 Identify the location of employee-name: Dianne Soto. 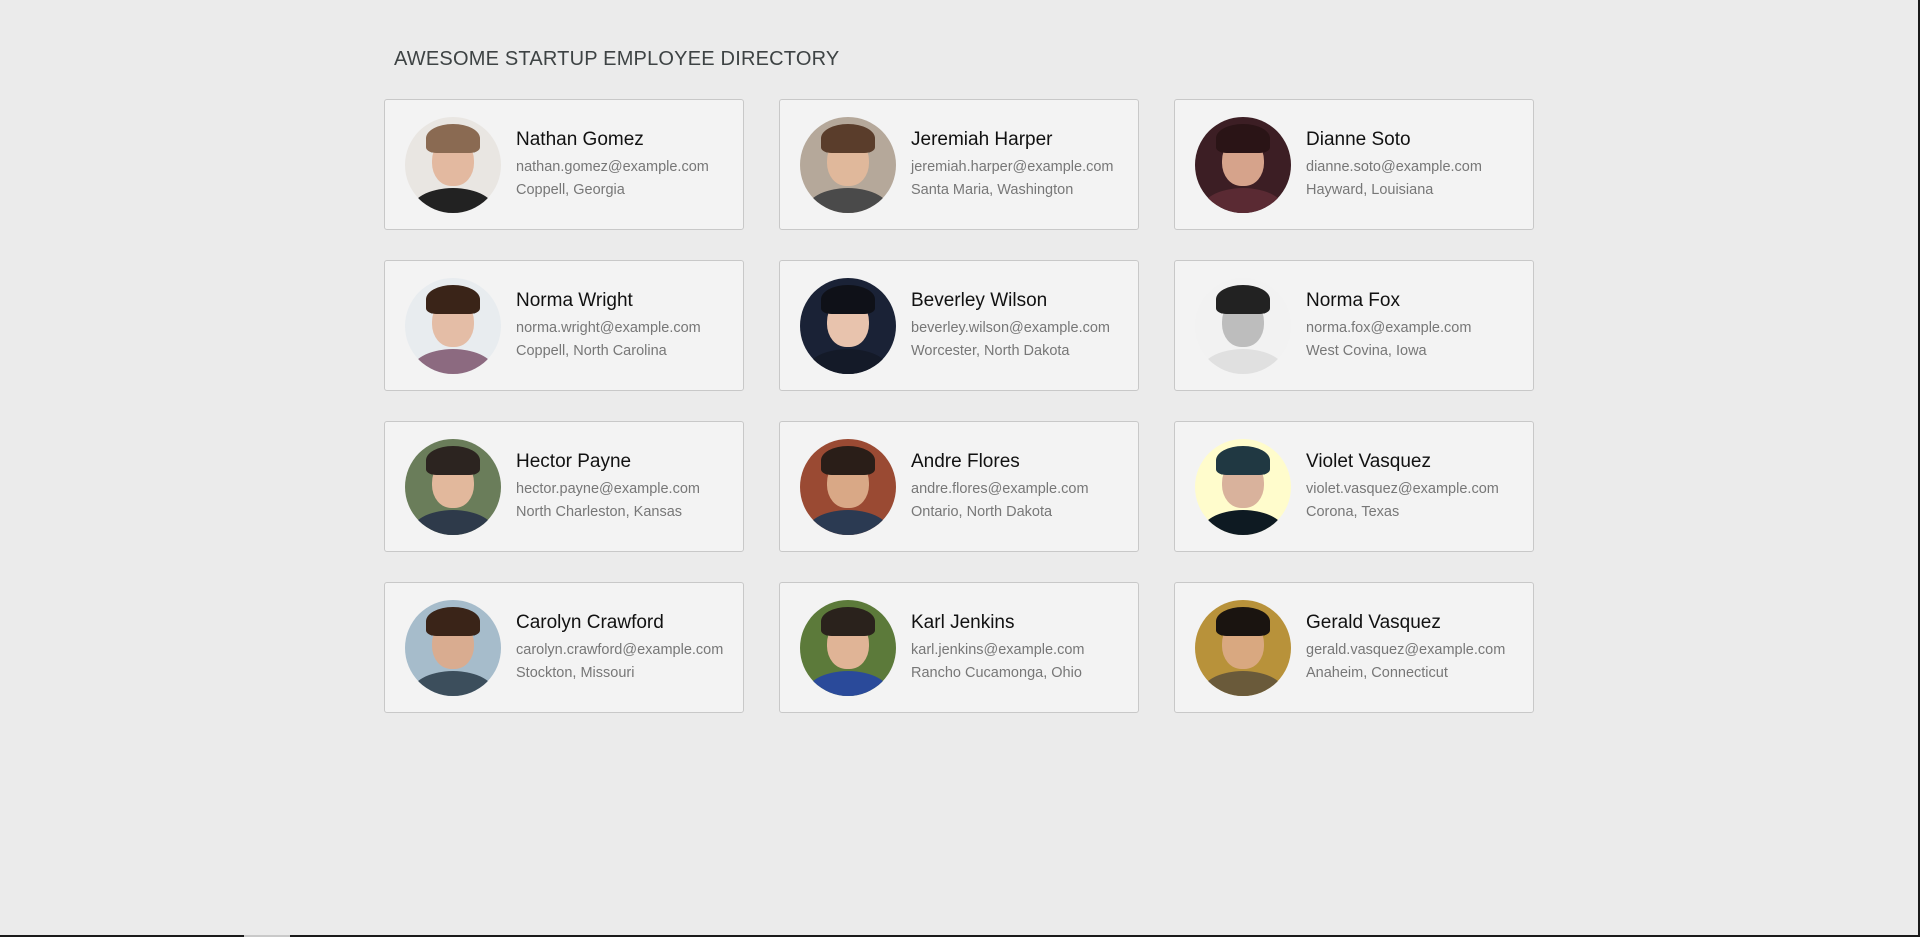
(1358, 139).